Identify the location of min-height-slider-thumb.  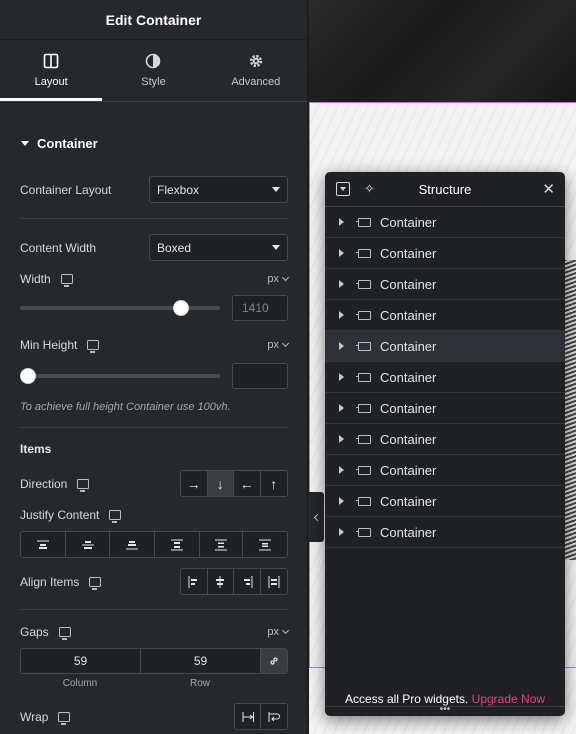
(28, 376).